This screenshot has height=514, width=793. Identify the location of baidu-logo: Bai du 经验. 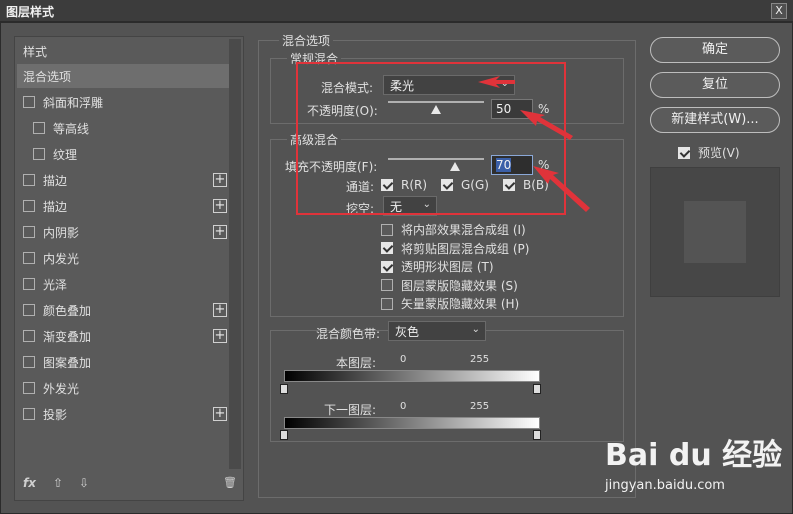
(694, 455).